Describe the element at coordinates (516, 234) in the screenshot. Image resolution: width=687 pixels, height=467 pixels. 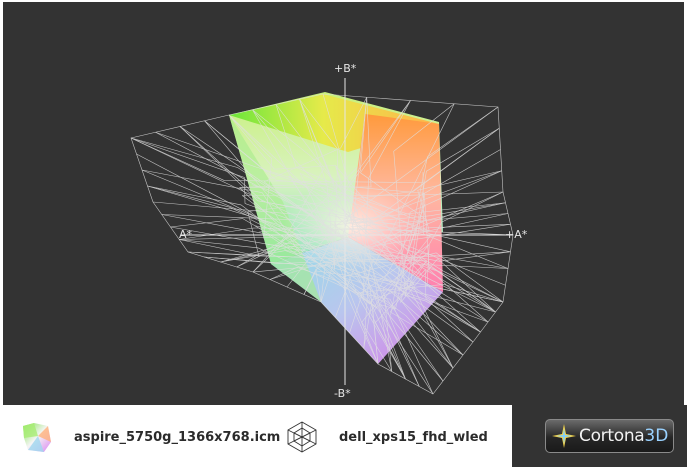
I see `axis-label-plus-a: +A*` at that location.